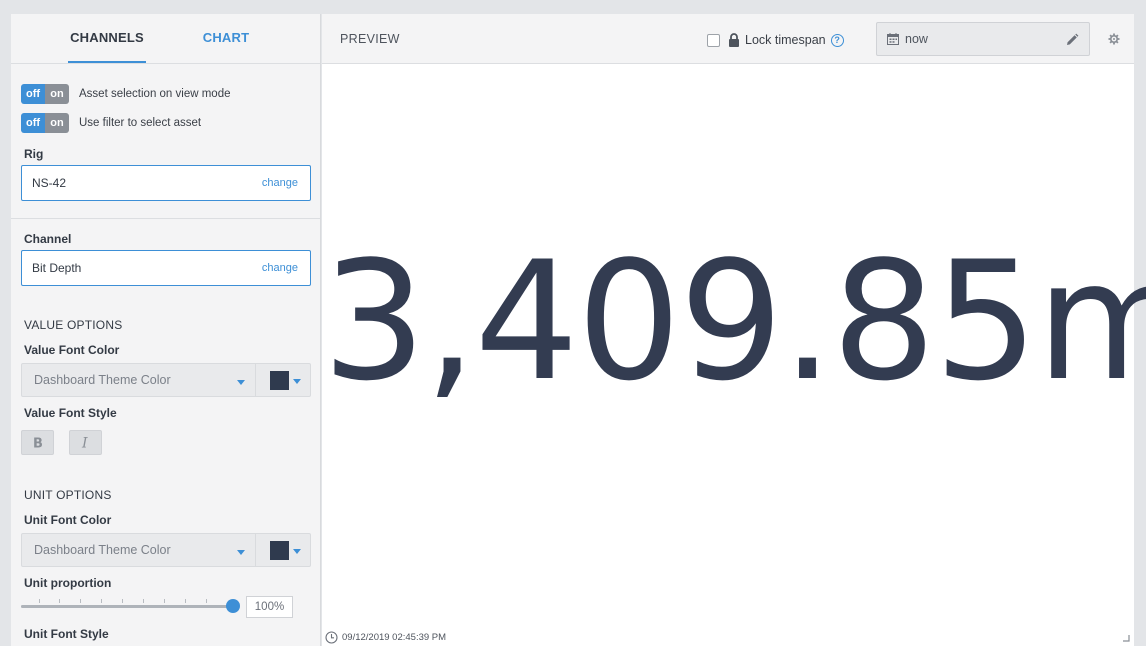 Image resolution: width=1146 pixels, height=646 pixels. What do you see at coordinates (107, 38) in the screenshot?
I see `tab-channels: CHANNELS` at bounding box center [107, 38].